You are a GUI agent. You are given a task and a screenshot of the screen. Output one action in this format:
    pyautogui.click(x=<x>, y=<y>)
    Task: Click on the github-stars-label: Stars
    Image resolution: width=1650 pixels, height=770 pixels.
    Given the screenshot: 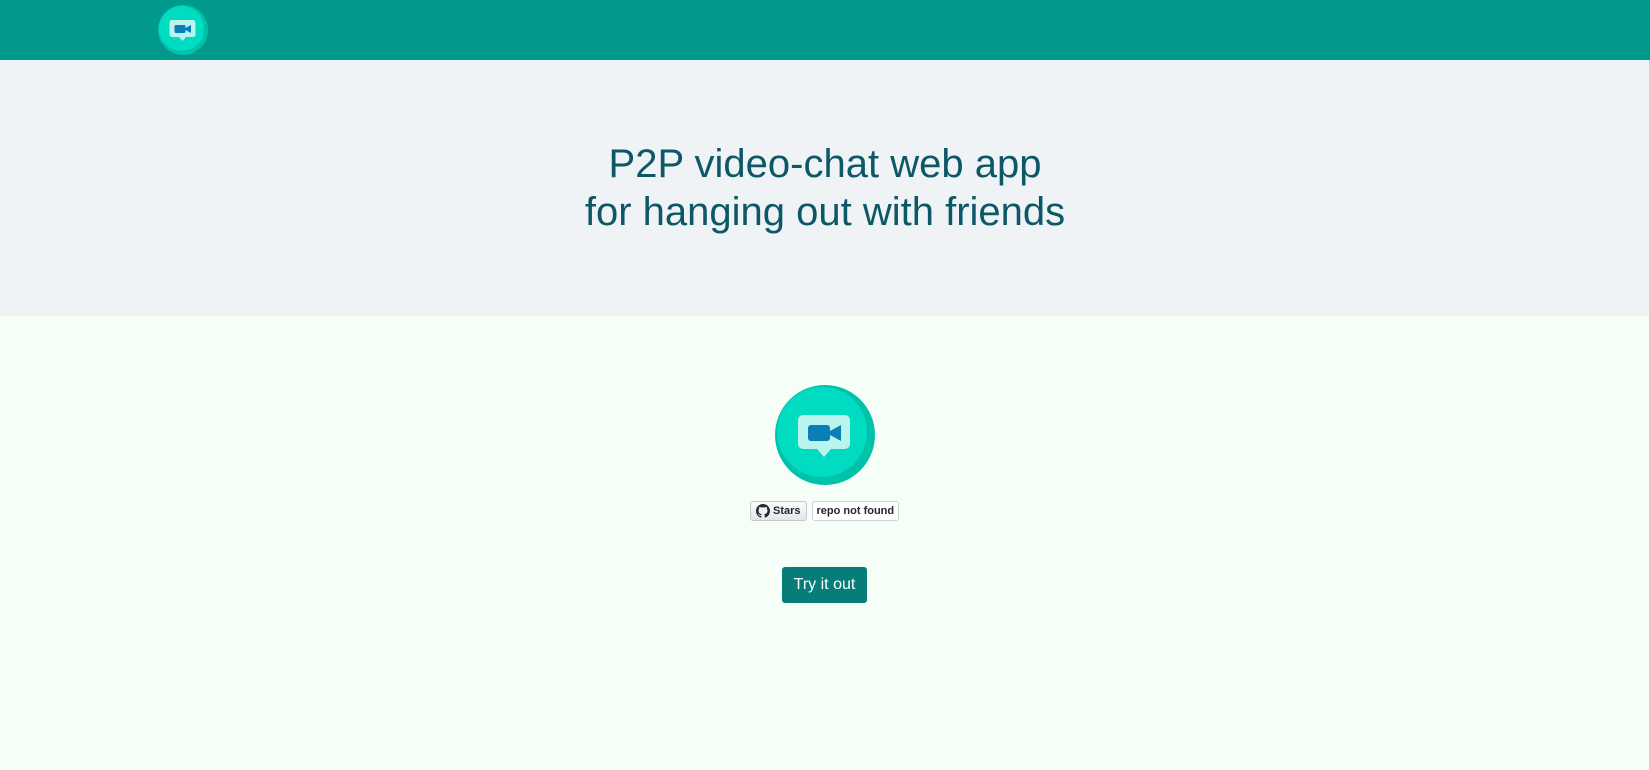 What is the action you would take?
    pyautogui.click(x=787, y=511)
    